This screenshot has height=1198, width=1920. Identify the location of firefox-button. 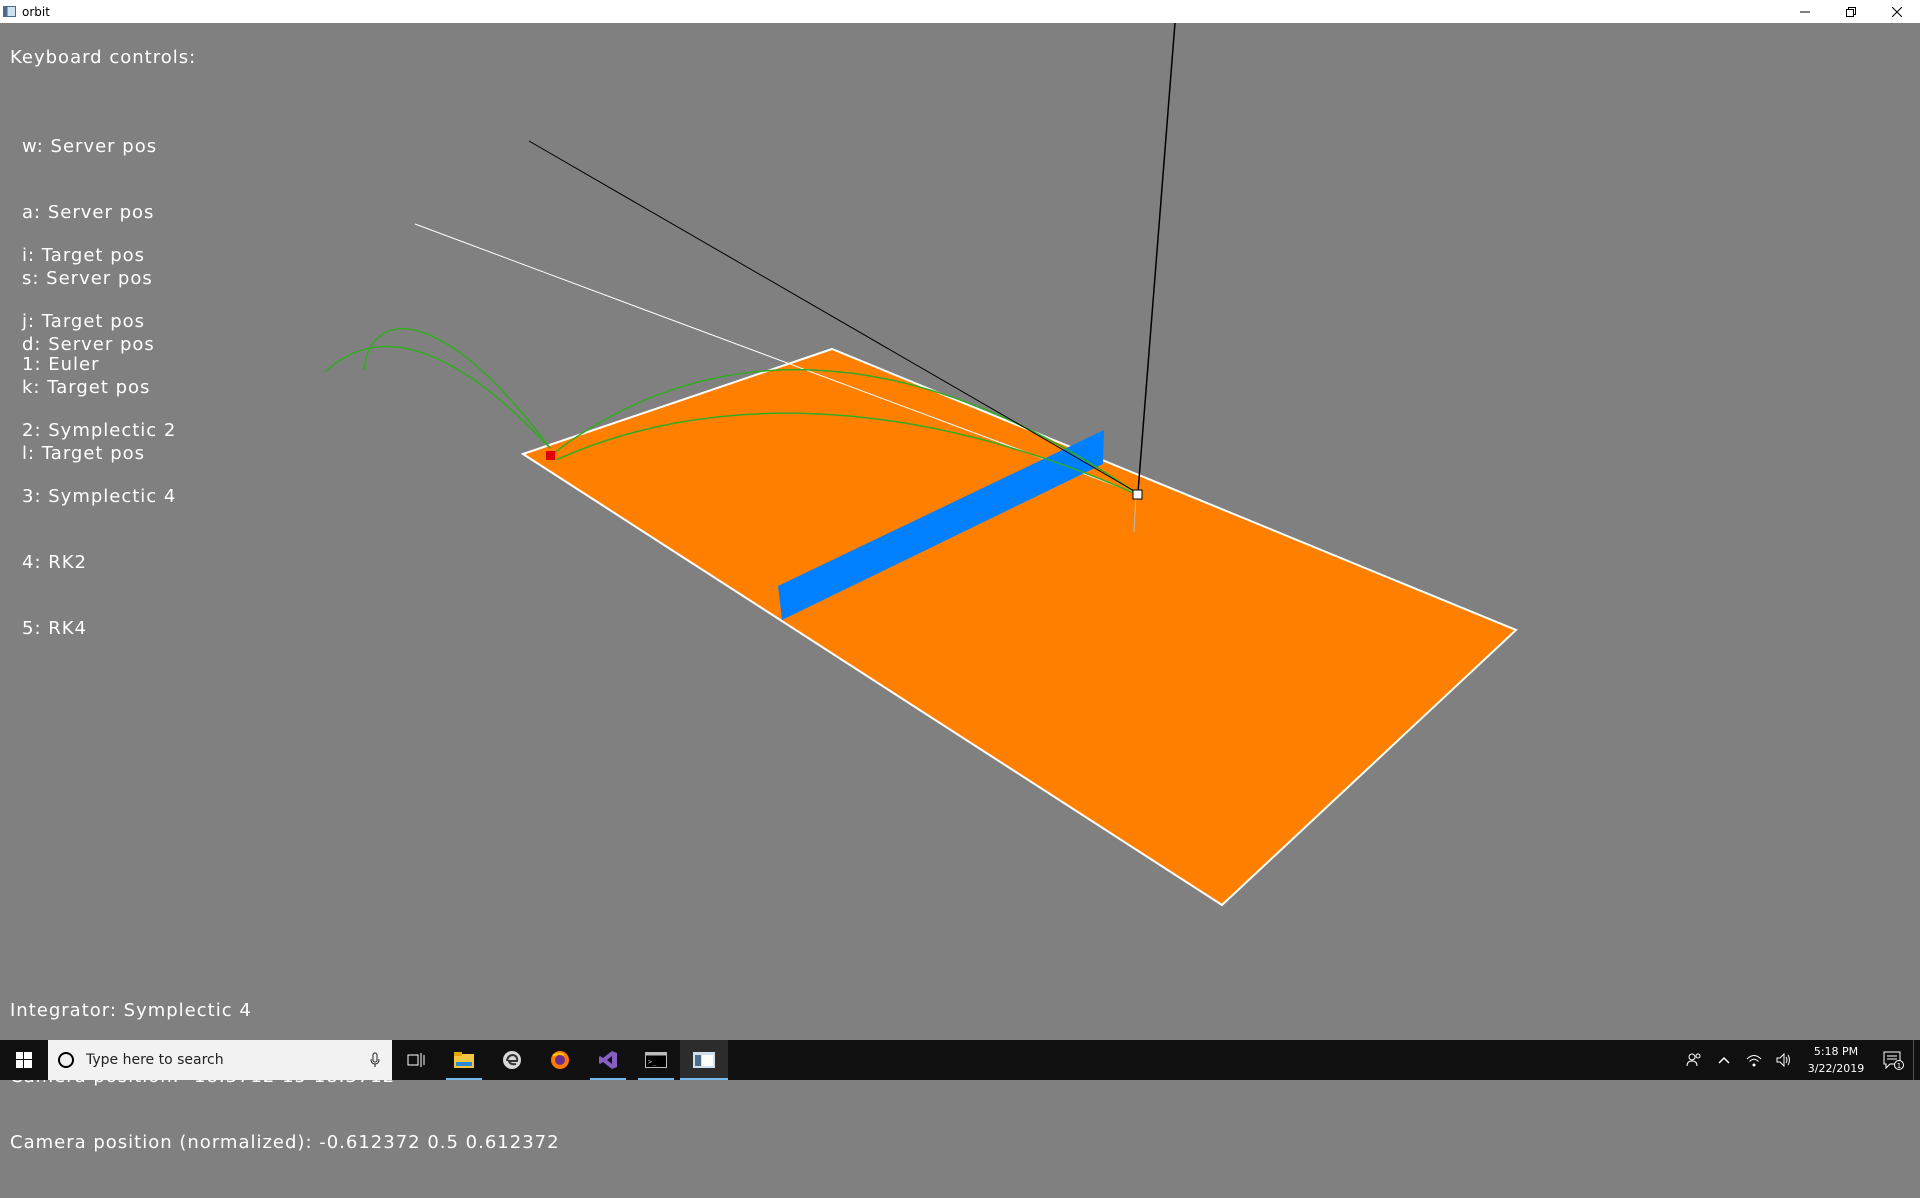
(560, 1060).